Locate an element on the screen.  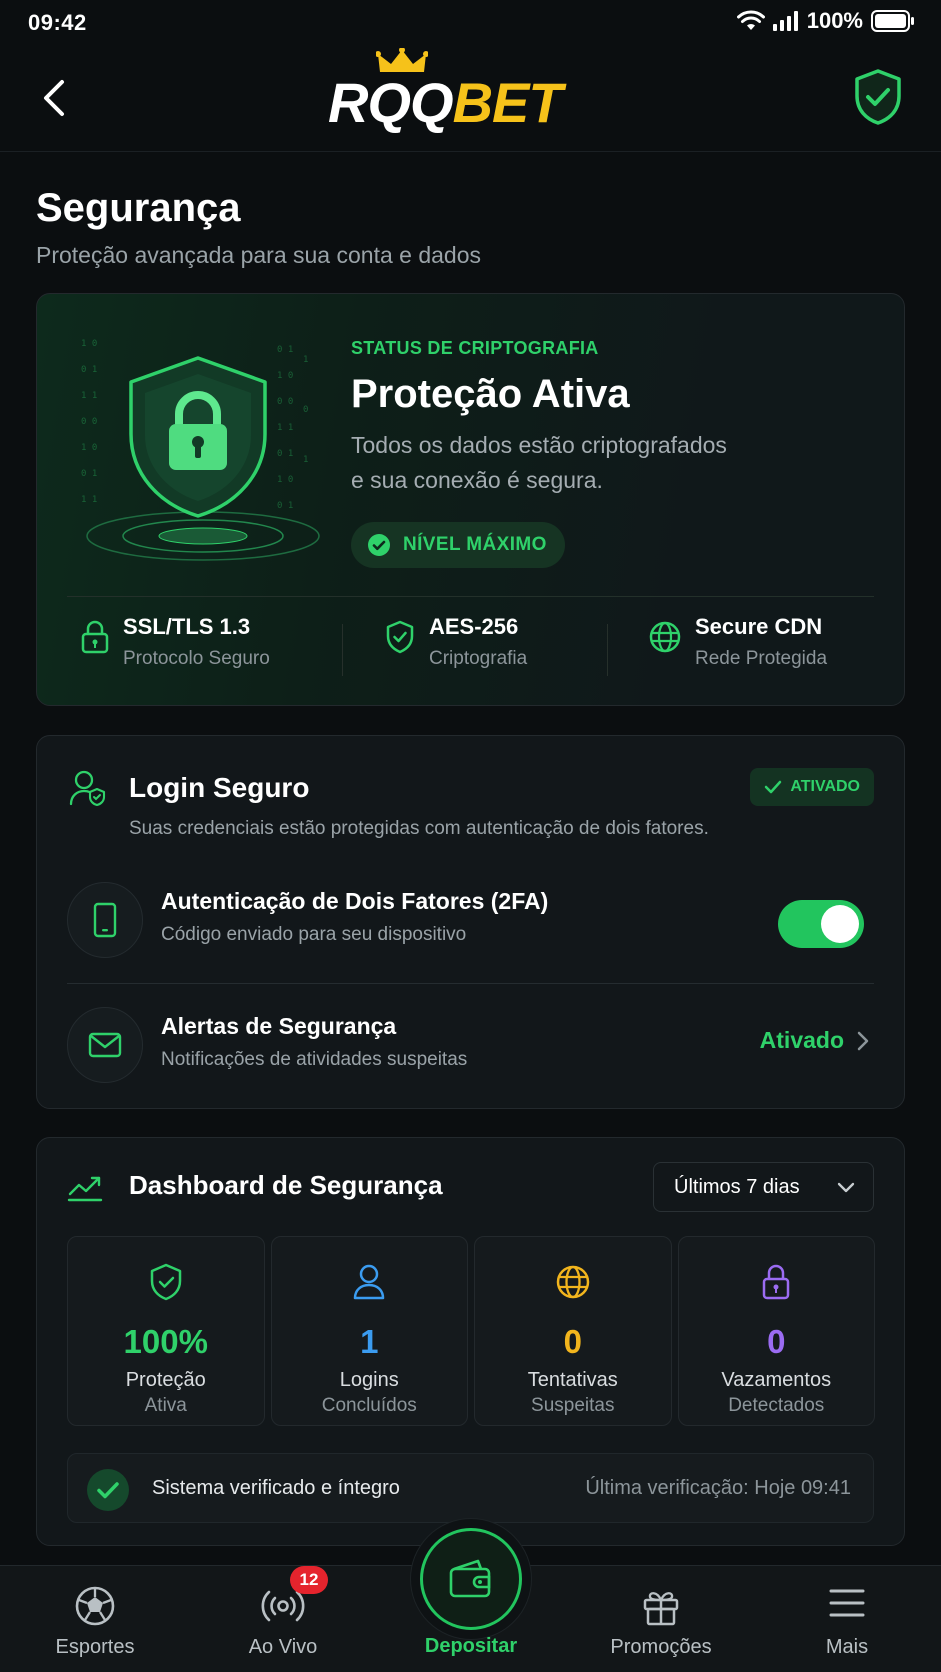
alerts-status-link: Ativado is located at coordinates (815, 1040).